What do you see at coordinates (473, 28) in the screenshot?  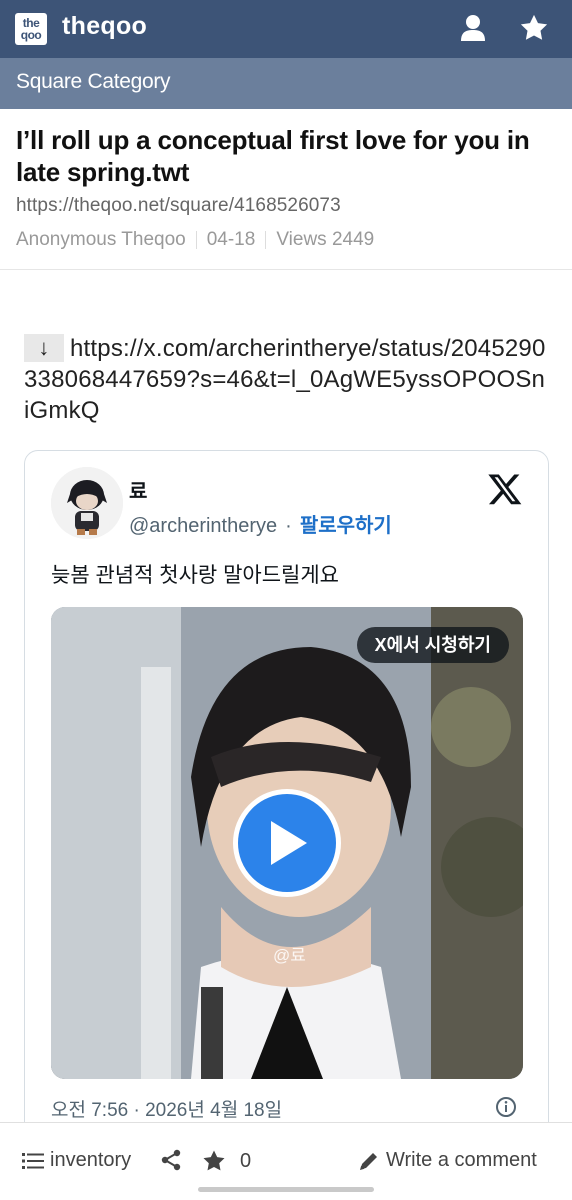 I see `user-icon` at bounding box center [473, 28].